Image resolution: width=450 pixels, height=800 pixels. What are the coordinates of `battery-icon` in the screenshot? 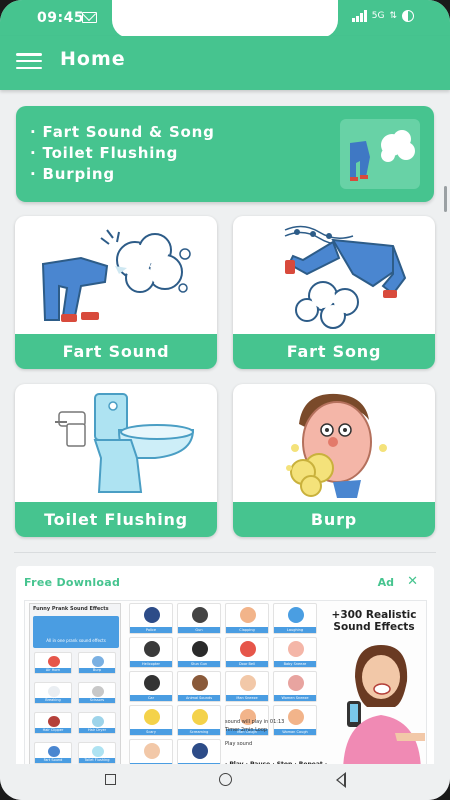 It's located at (408, 16).